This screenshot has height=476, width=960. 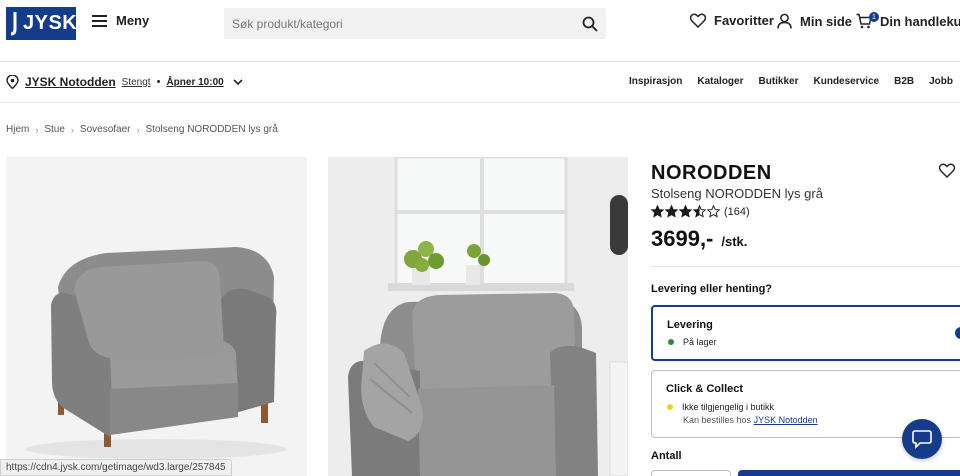 I want to click on site-header: JYSK Meny Favoritter Min side Din hand, so click(x=480, y=25).